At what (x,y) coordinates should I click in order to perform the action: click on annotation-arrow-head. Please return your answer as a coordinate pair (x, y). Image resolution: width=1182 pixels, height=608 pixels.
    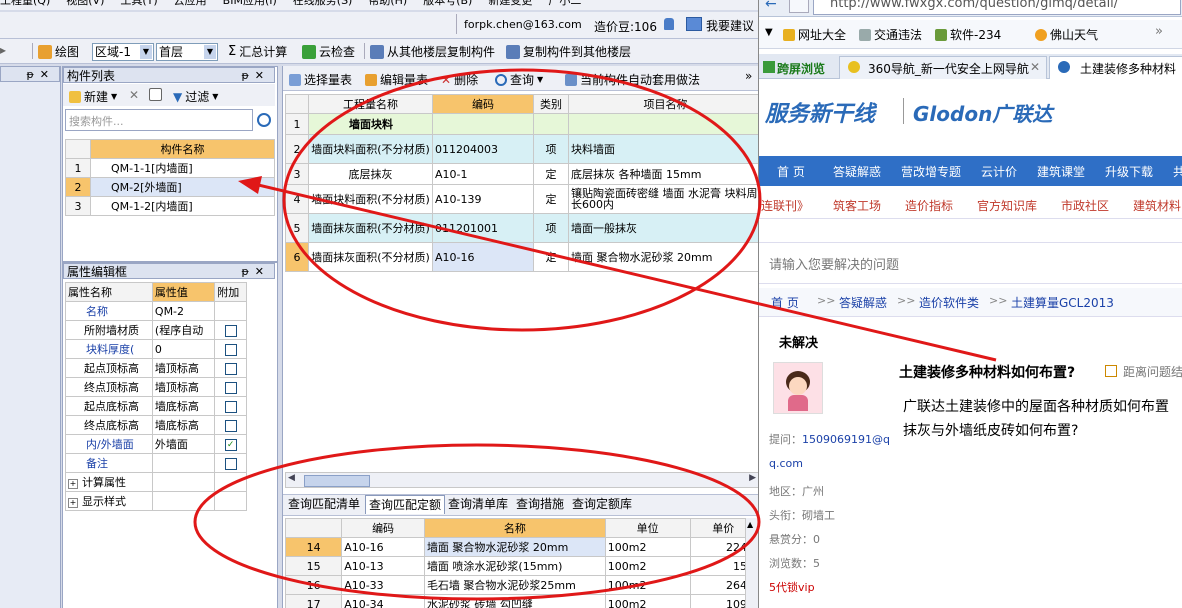
    Looking at the image, I should click on (250, 185).